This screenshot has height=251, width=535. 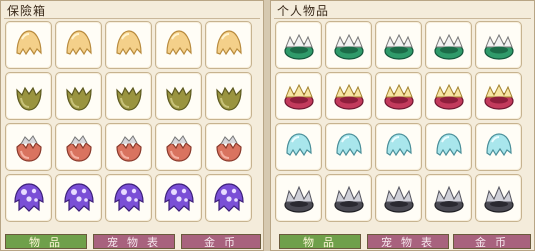 I want to click on warehouse-title: 保險箱, so click(x=27, y=11).